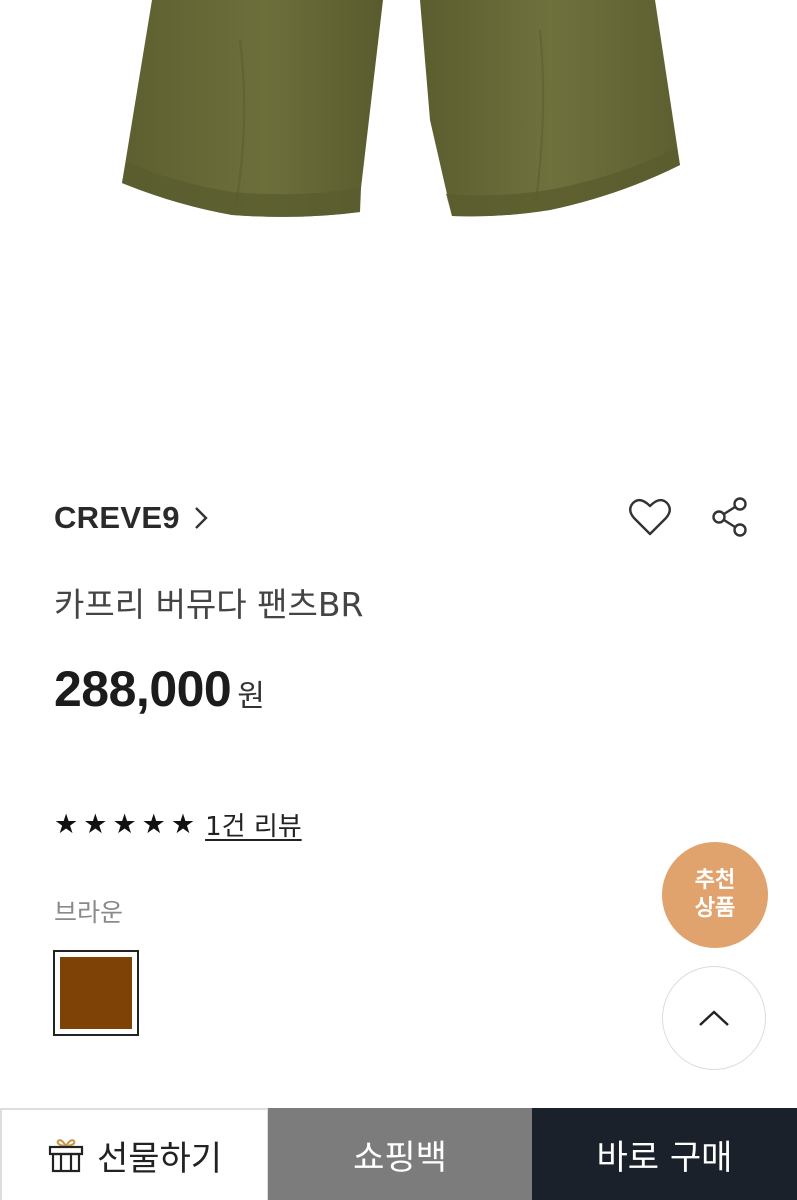 The width and height of the screenshot is (797, 1200). What do you see at coordinates (715, 908) in the screenshot?
I see `recommend-label-line2: 상품` at bounding box center [715, 908].